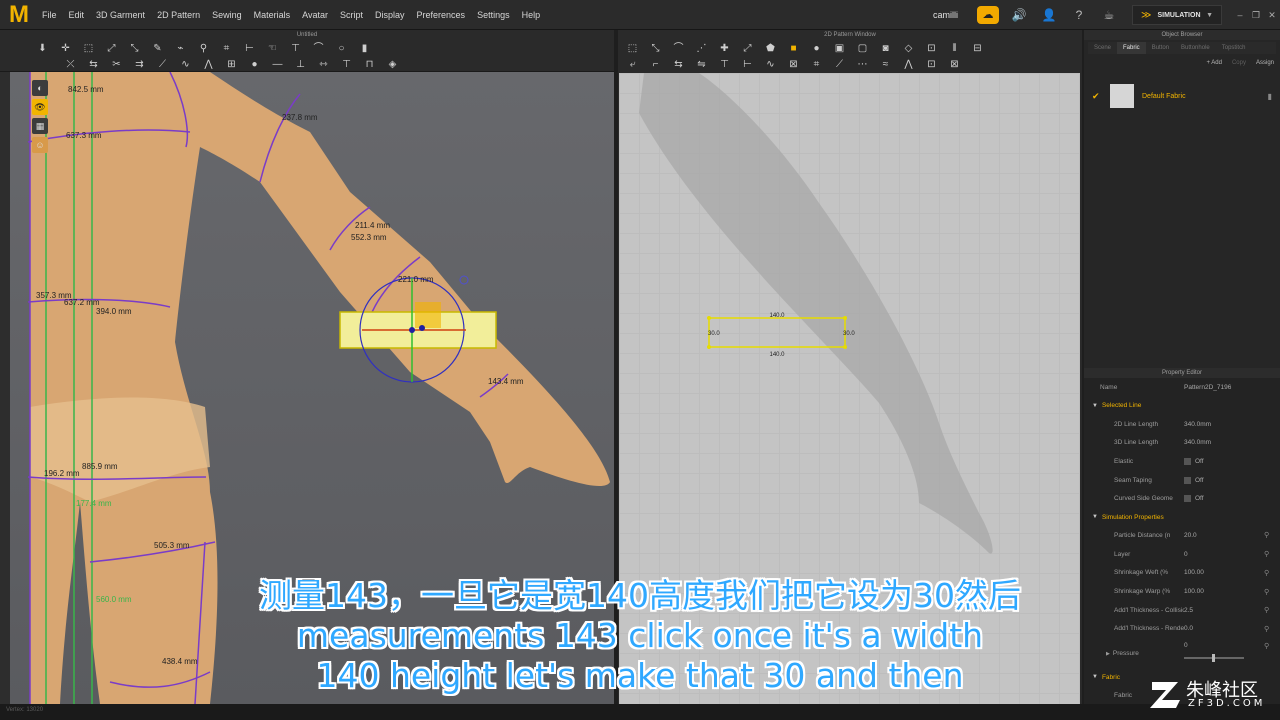 The width and height of the screenshot is (1280, 720). Describe the element at coordinates (323, 64) in the screenshot. I see `ruler-icon: ⇿` at that location.